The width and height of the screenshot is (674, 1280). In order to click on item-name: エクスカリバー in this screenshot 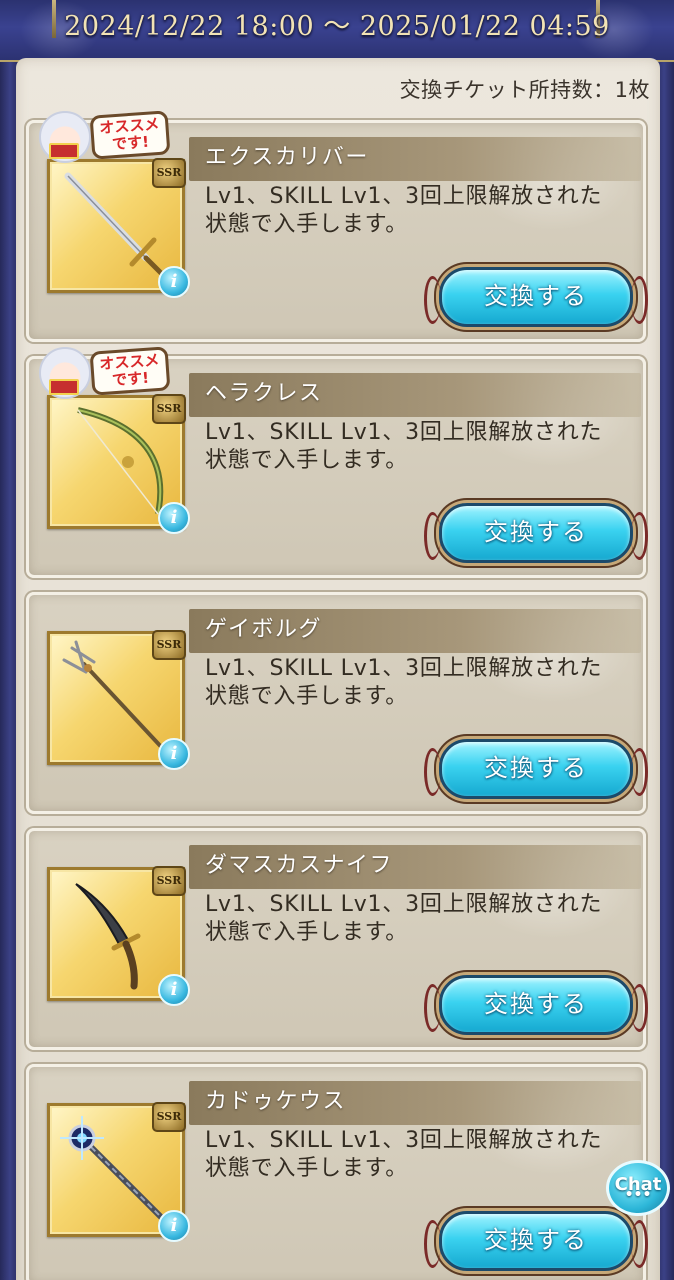, I will do `click(287, 157)`.